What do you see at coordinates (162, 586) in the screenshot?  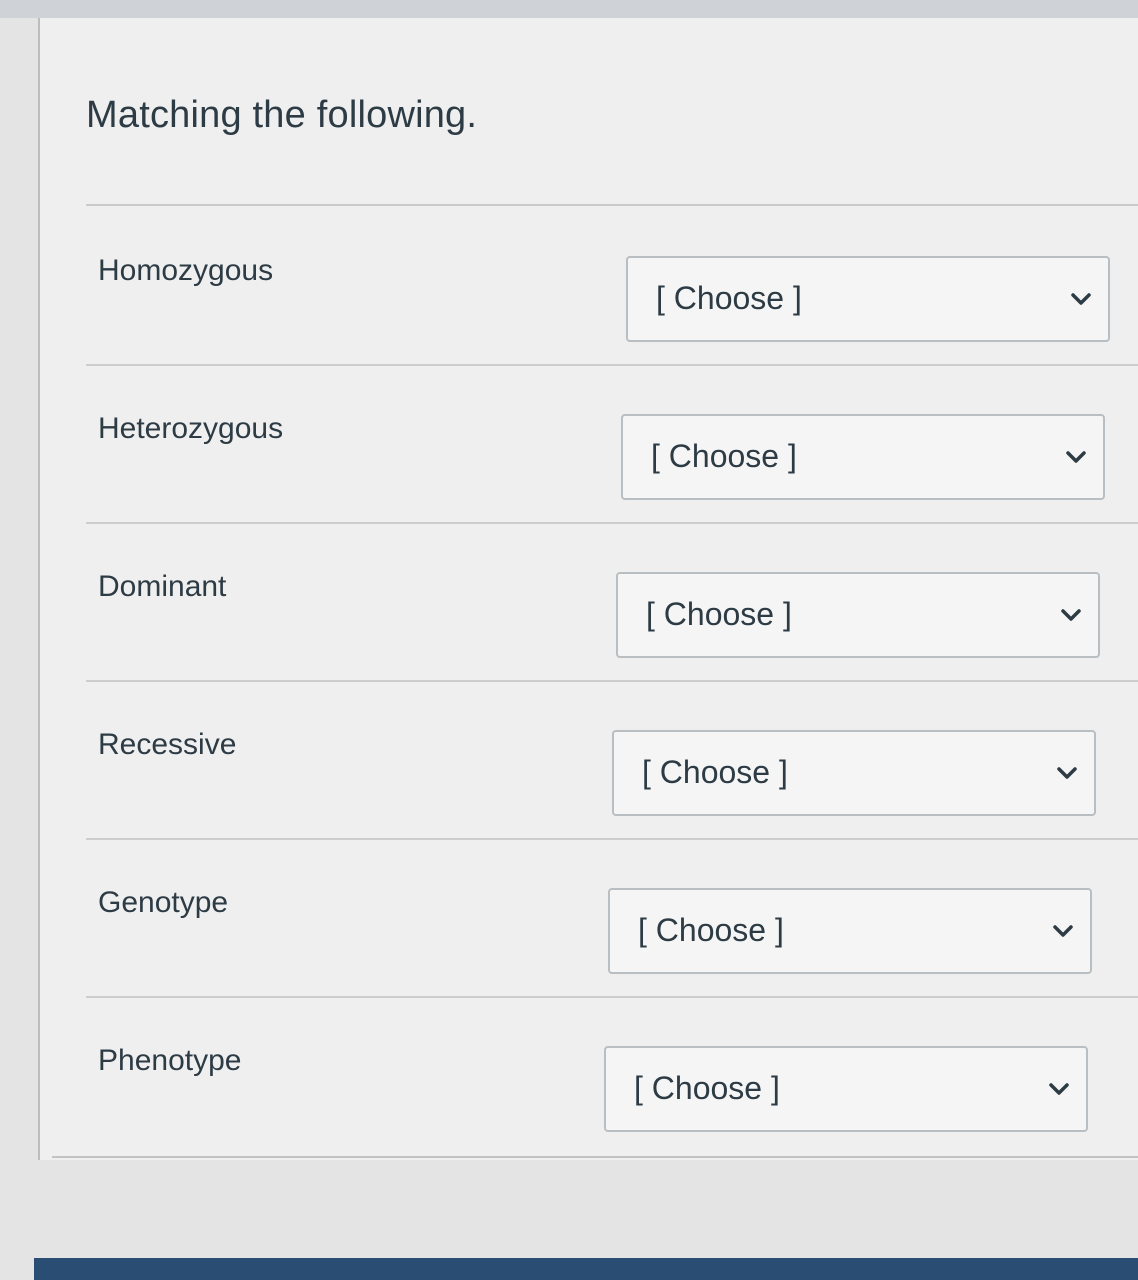 I see `term-label: Dominant` at bounding box center [162, 586].